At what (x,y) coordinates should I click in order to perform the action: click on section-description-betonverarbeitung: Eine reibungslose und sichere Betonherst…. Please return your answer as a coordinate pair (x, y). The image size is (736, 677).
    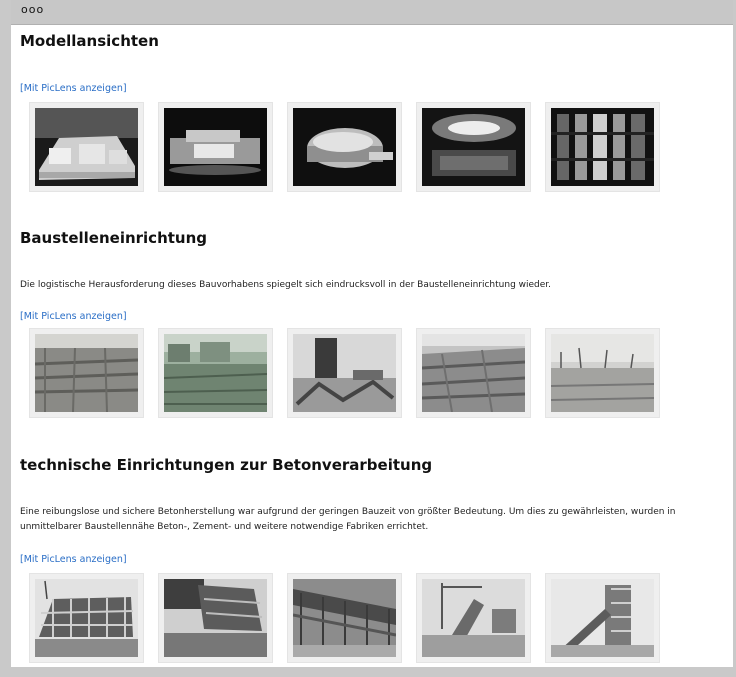
    Looking at the image, I should click on (348, 519).